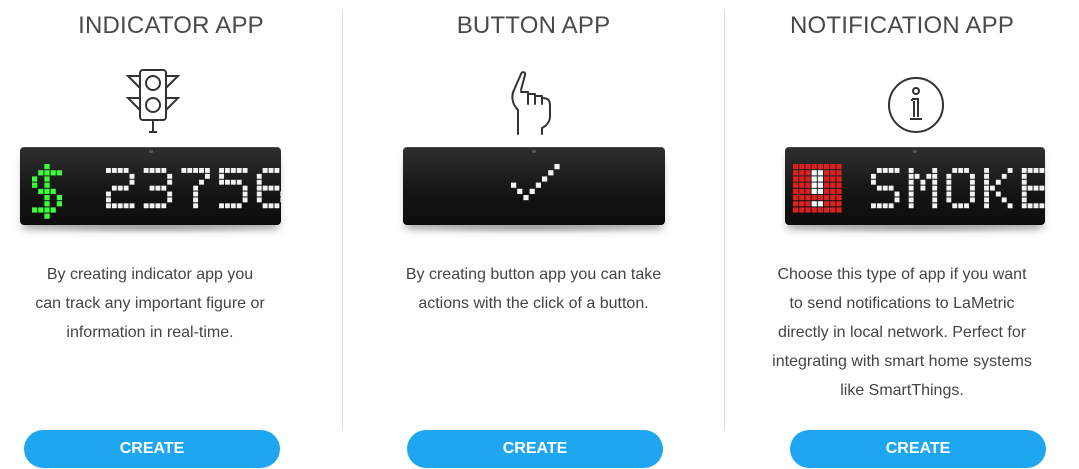 Image resolution: width=1079 pixels, height=469 pixels. I want to click on create-button-app-button: CREATE, so click(535, 449).